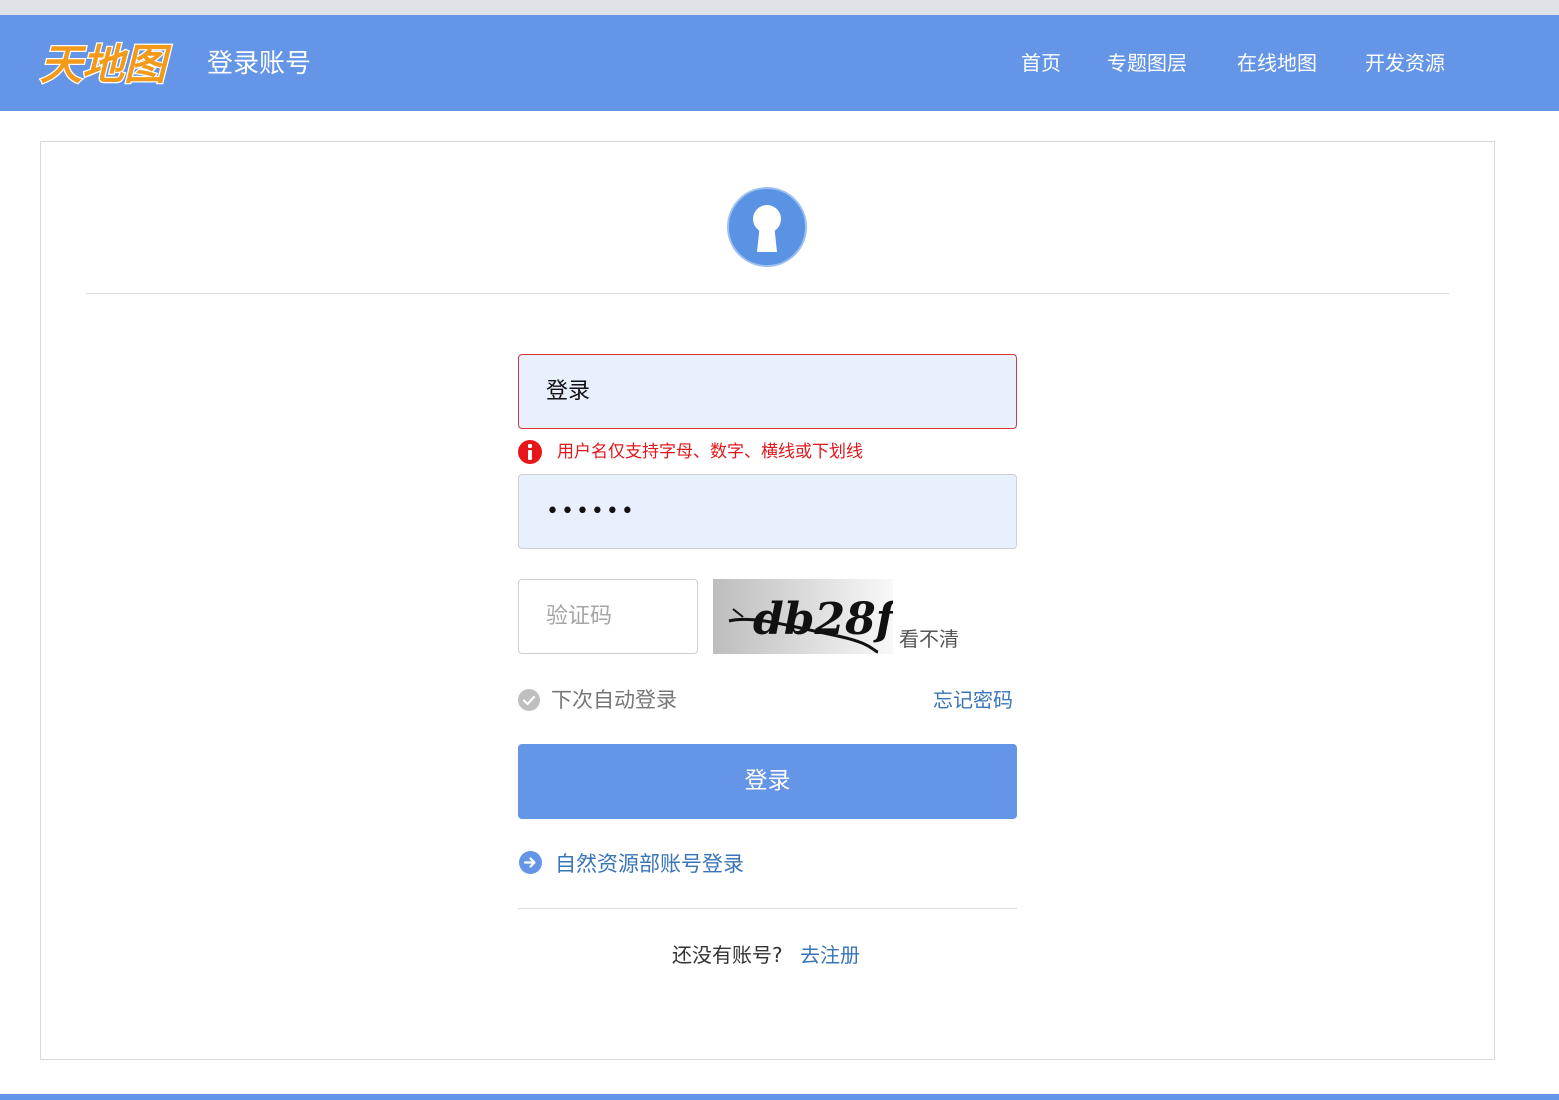 Image resolution: width=1559 pixels, height=1100 pixels. I want to click on browser-top-strip, so click(779, 7).